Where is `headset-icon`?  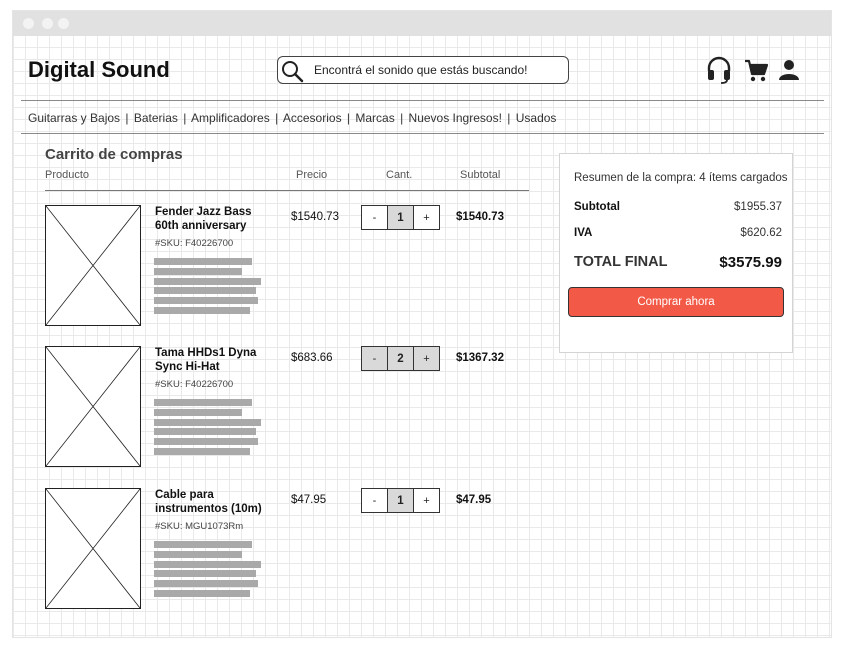
headset-icon is located at coordinates (719, 70).